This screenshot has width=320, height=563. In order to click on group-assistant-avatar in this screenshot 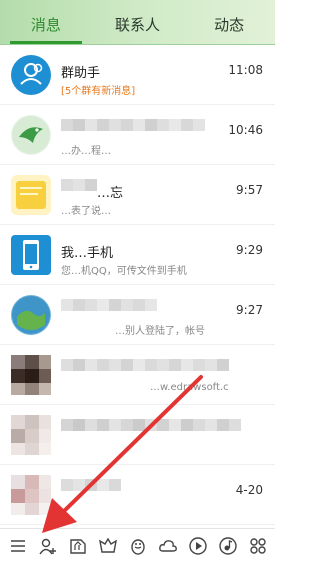, I will do `click(31, 75)`.